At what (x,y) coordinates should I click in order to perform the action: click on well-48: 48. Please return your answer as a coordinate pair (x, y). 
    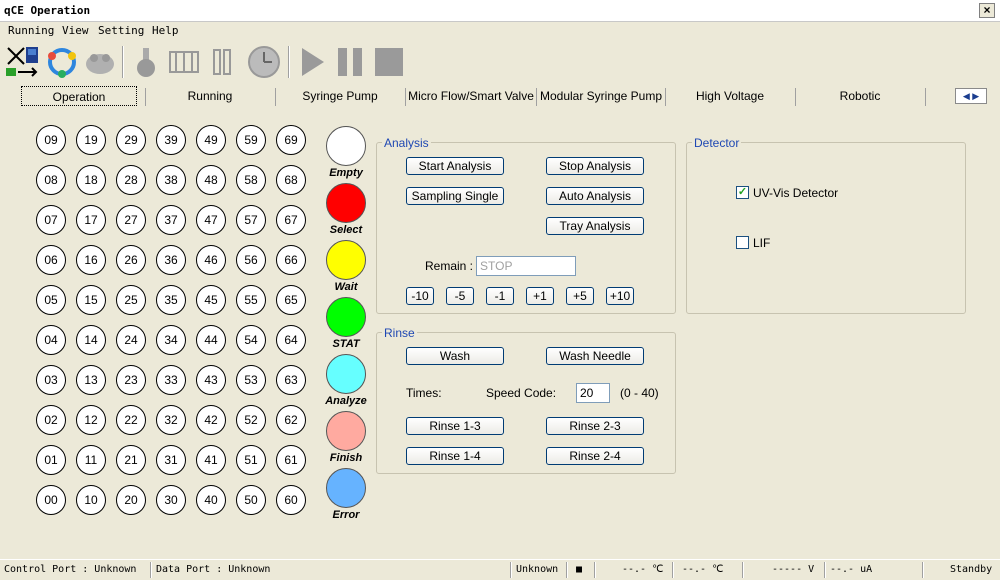
    Looking at the image, I should click on (211, 180).